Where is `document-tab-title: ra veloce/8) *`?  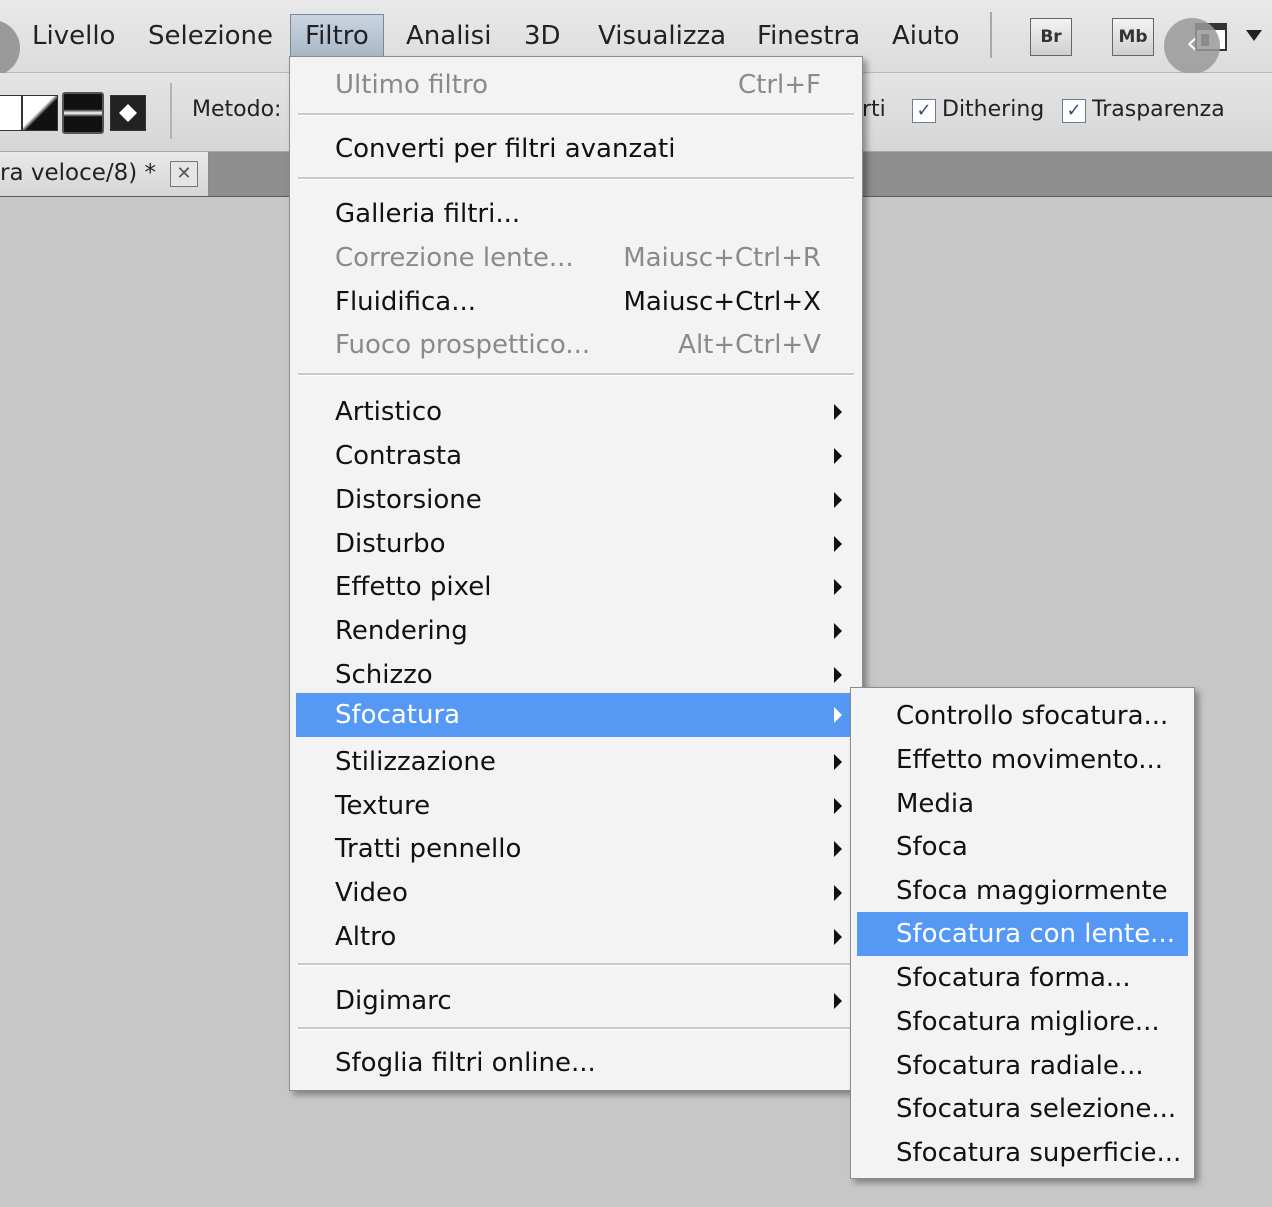 document-tab-title: ra veloce/8) * is located at coordinates (78, 173).